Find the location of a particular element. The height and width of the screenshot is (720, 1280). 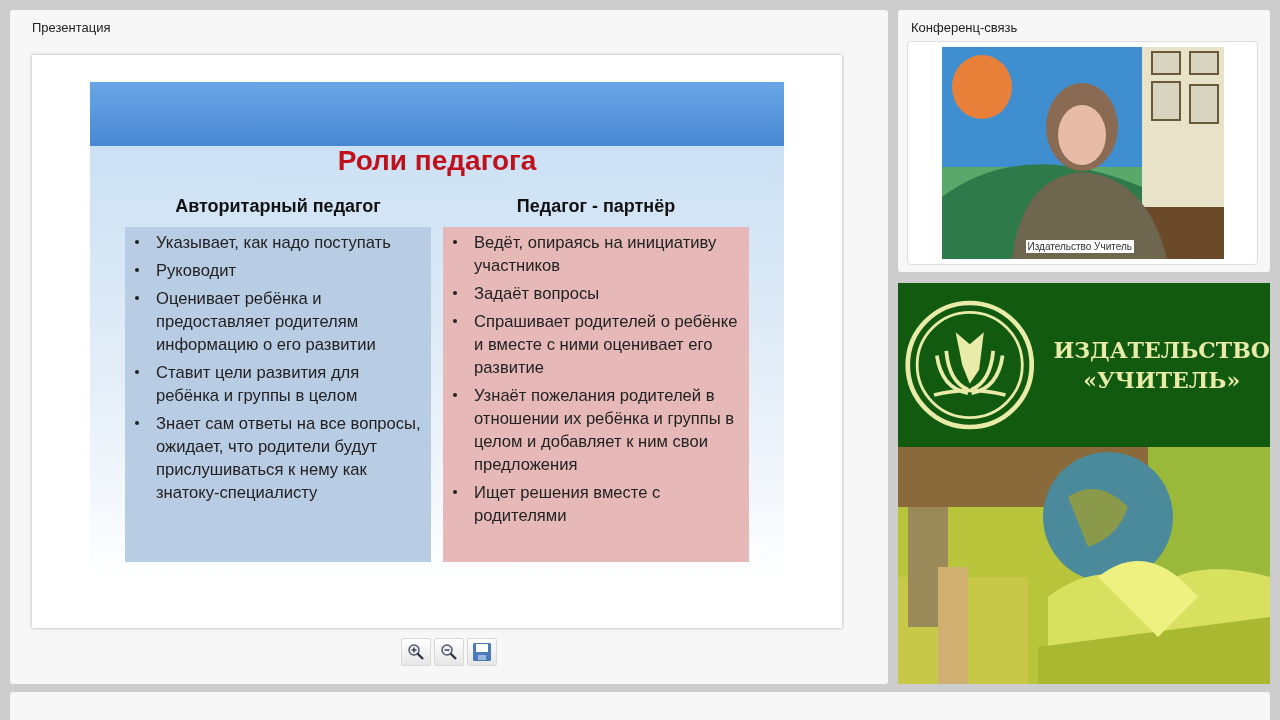

bullet-text: Ставит цели развития для ребёнка и группы в целом is located at coordinates (258, 384).